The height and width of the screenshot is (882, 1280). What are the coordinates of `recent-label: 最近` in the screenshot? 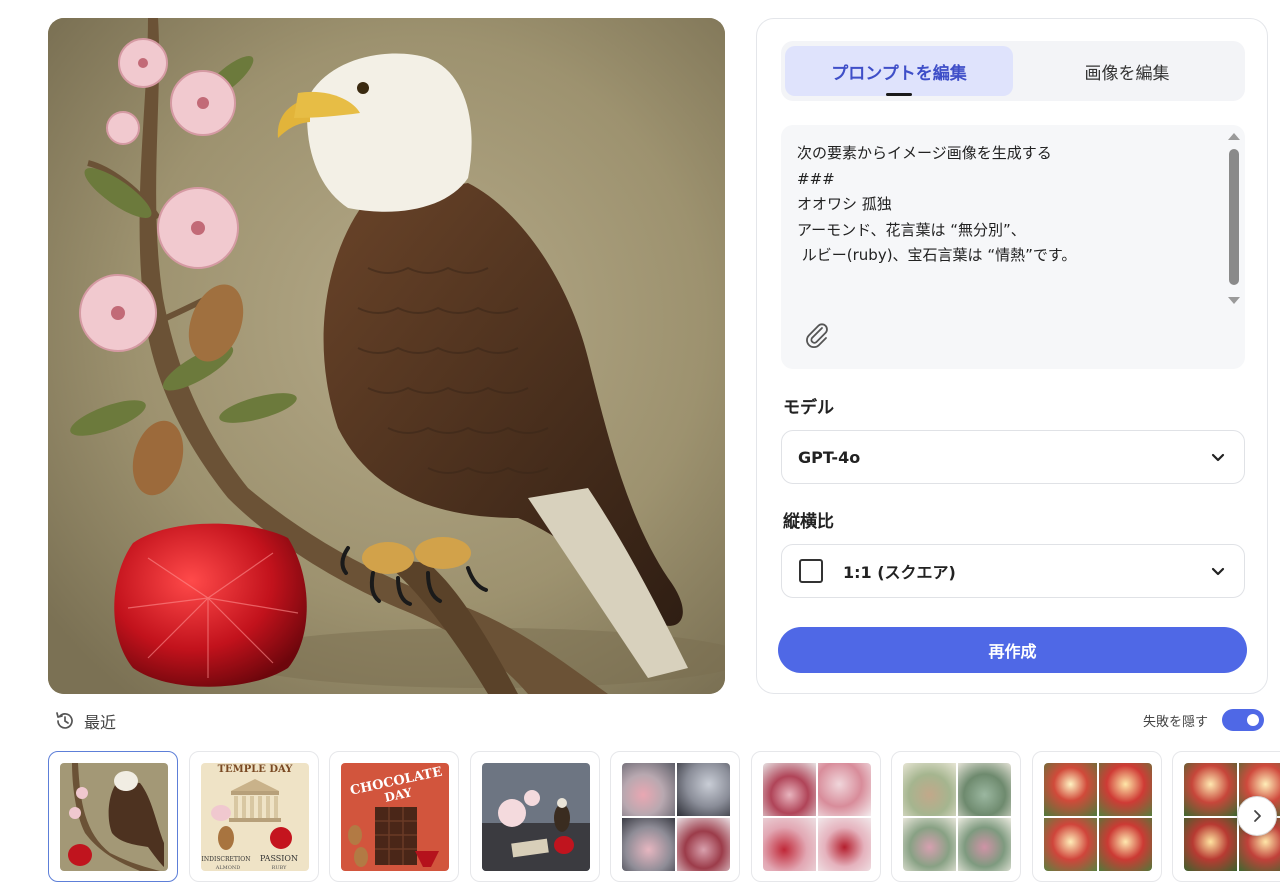 It's located at (100, 722).